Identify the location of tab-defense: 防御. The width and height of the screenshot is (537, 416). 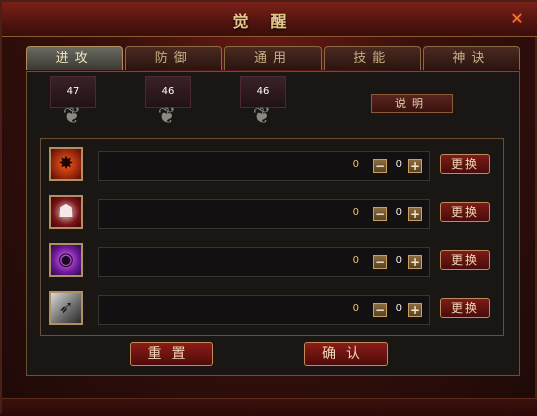
(174, 58).